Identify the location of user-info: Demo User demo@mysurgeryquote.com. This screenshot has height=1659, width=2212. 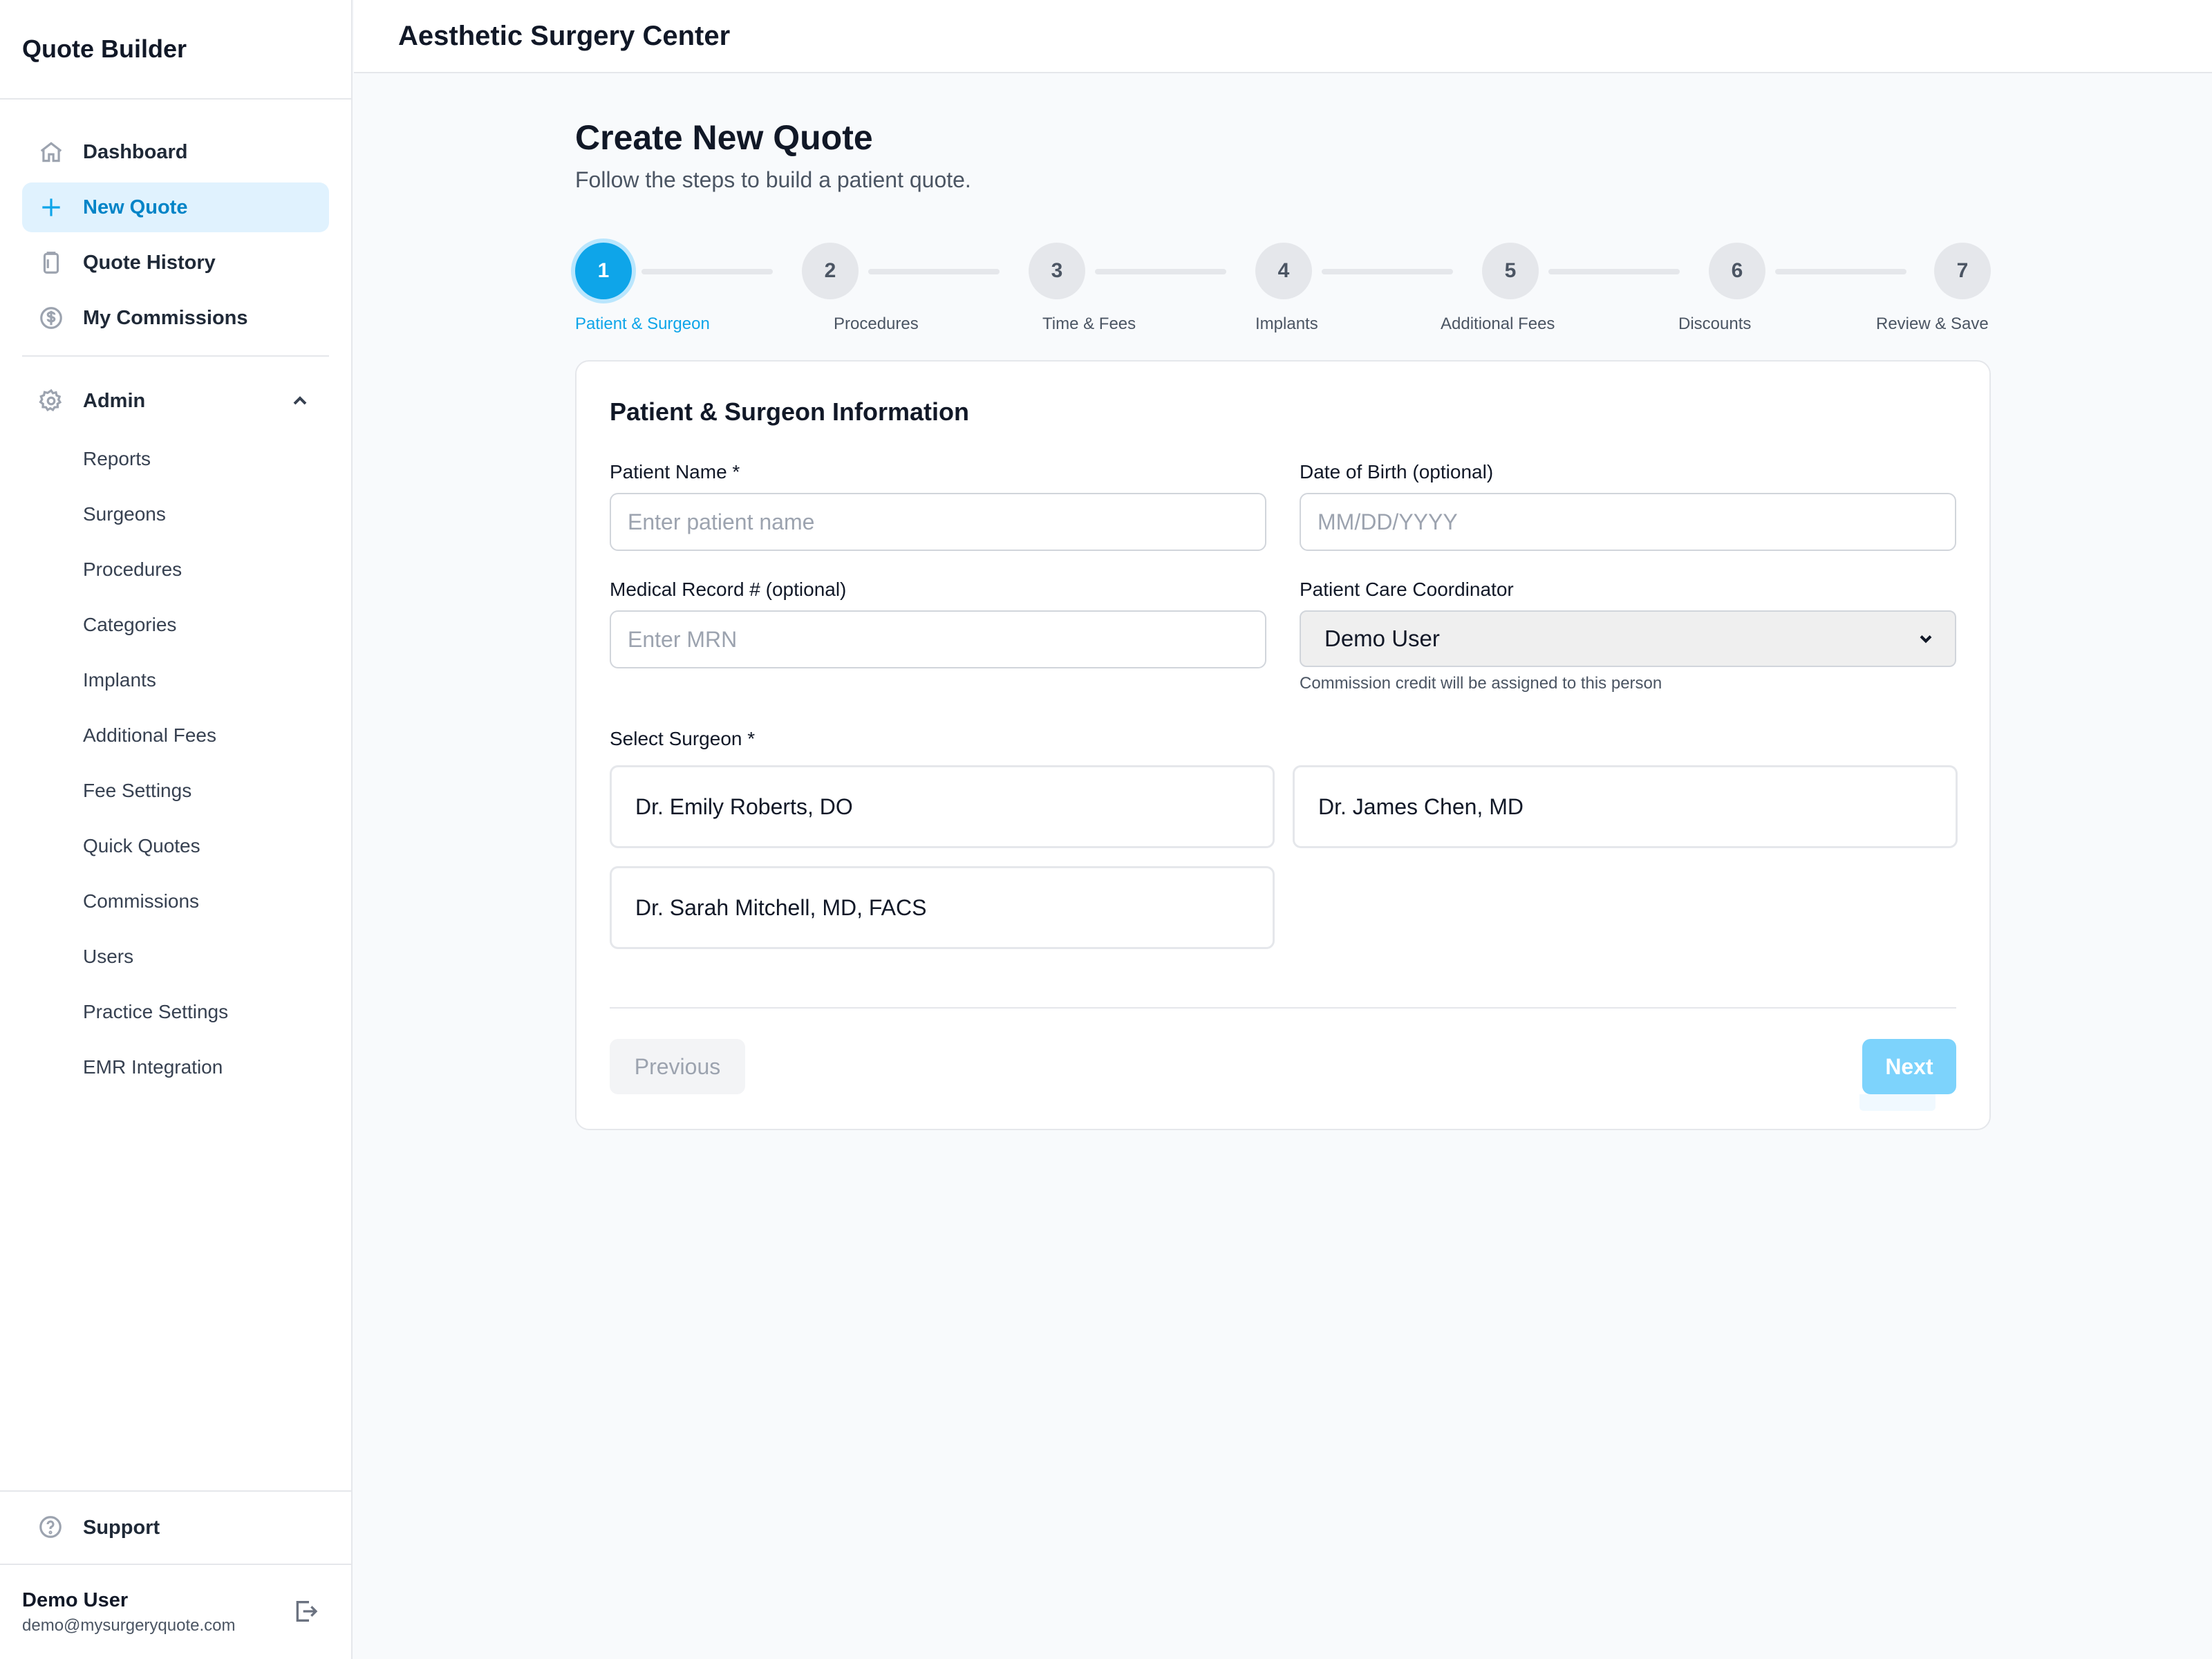
(157, 1612).